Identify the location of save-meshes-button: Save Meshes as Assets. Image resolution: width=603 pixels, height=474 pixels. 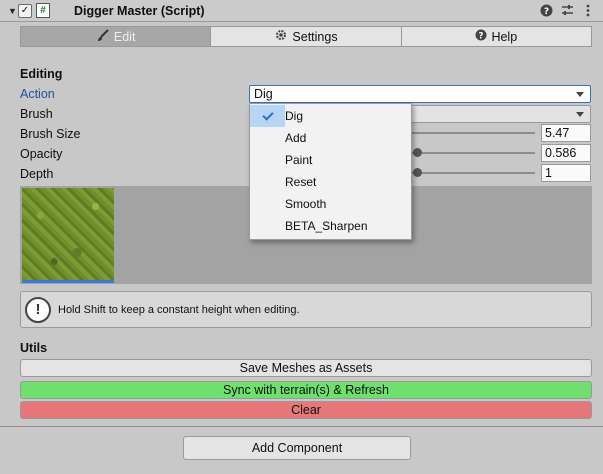
(306, 368).